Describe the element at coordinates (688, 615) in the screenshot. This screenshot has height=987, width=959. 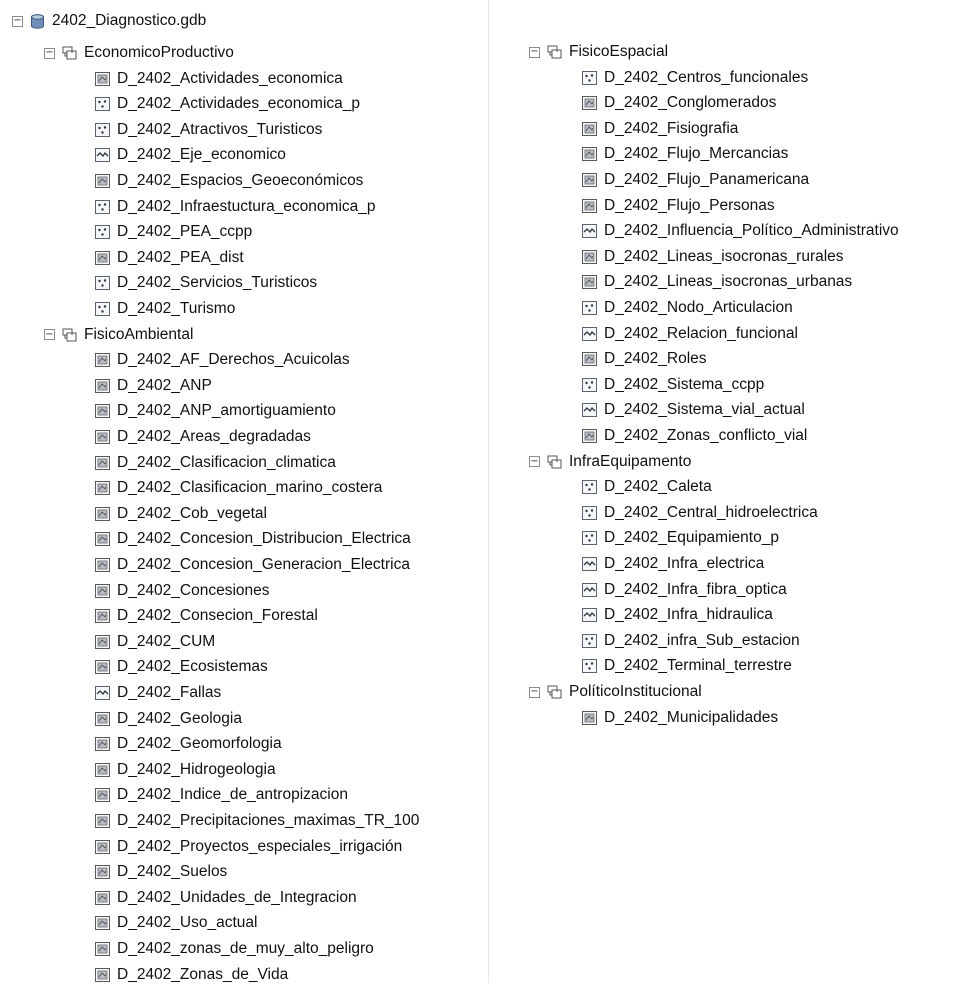
I see `feature-class-label: D_2402_Infra_hidraulica` at that location.